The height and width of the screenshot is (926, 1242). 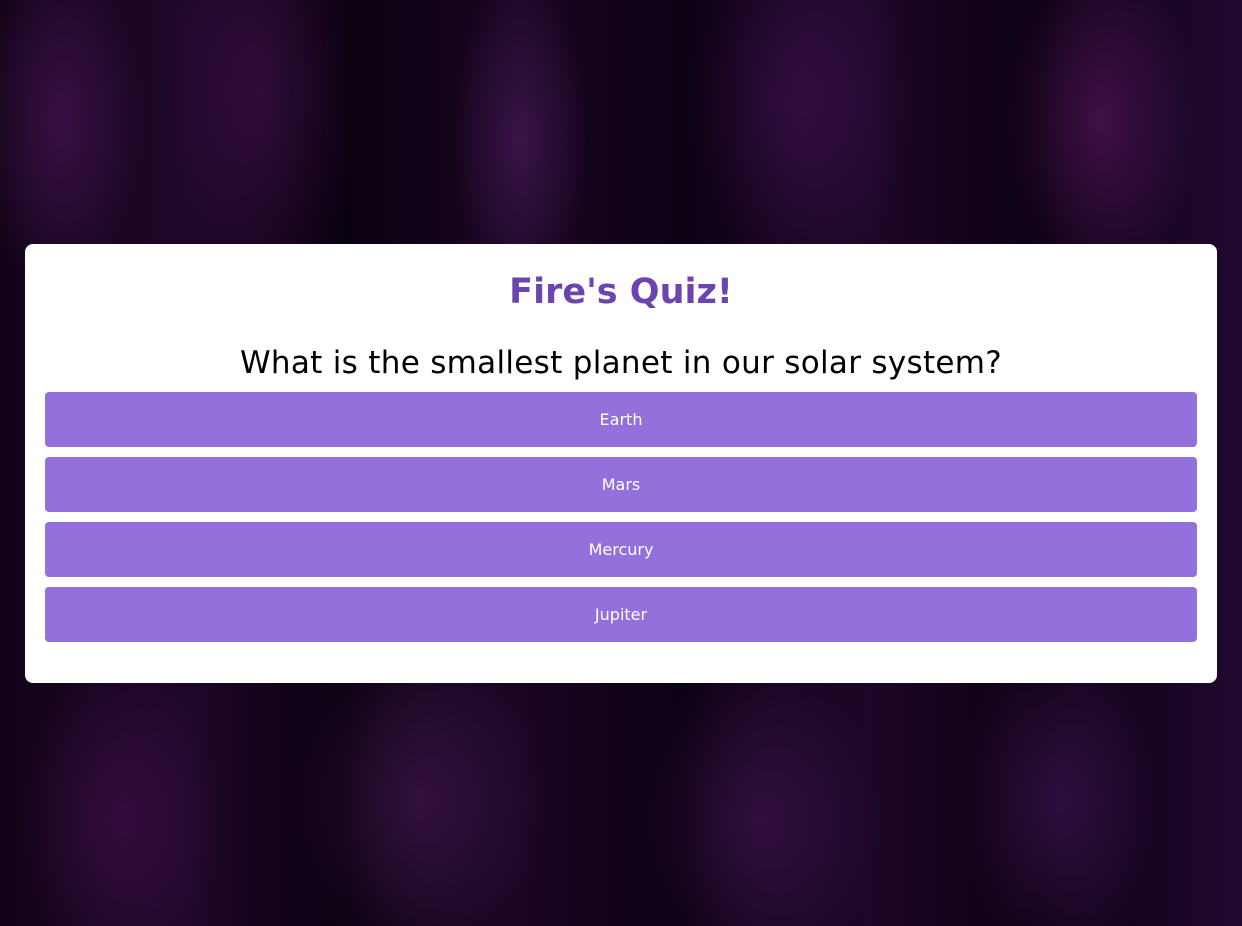 I want to click on answer-button-earth: Earth, so click(x=621, y=419).